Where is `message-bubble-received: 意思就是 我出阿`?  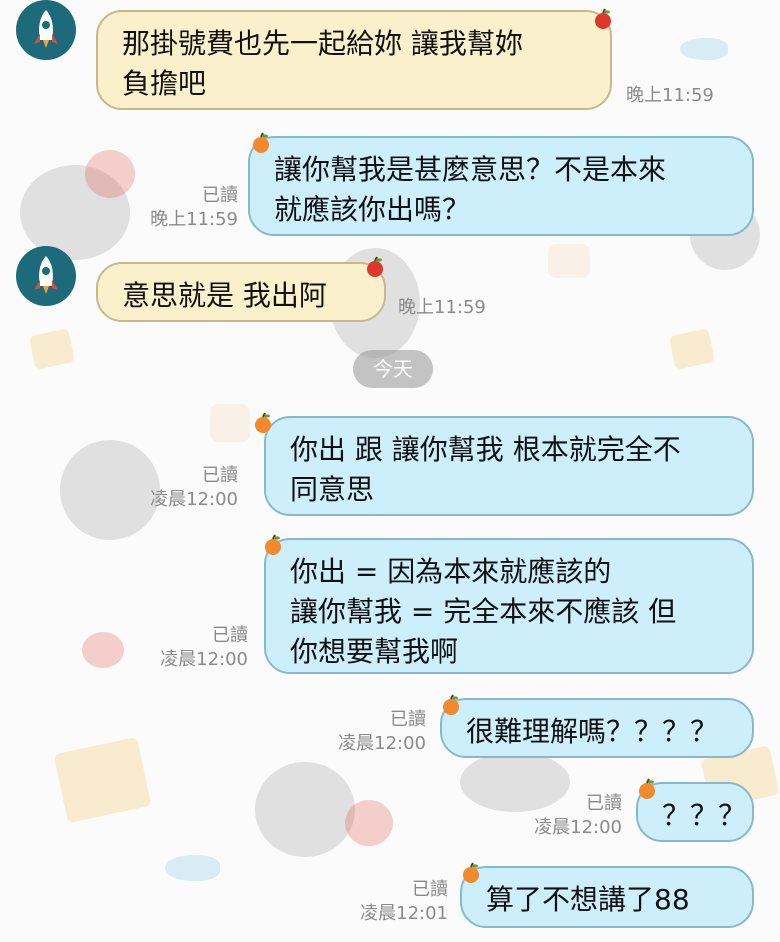 message-bubble-received: 意思就是 我出阿 is located at coordinates (241, 292).